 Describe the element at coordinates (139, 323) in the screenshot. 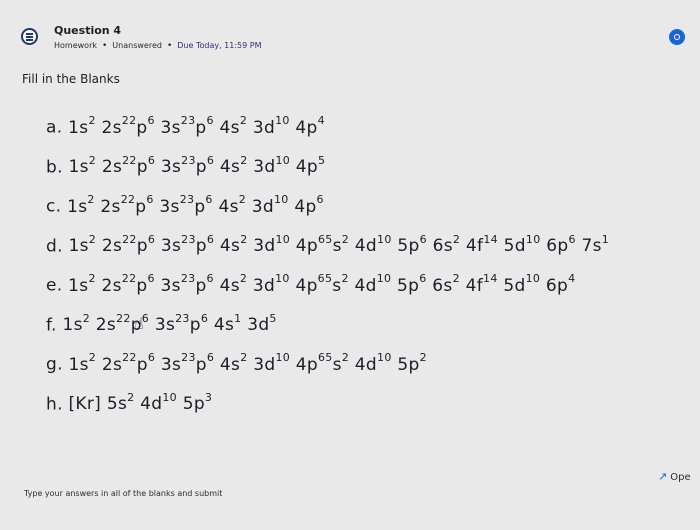

I see `hand-pointer-icon: ☝` at that location.